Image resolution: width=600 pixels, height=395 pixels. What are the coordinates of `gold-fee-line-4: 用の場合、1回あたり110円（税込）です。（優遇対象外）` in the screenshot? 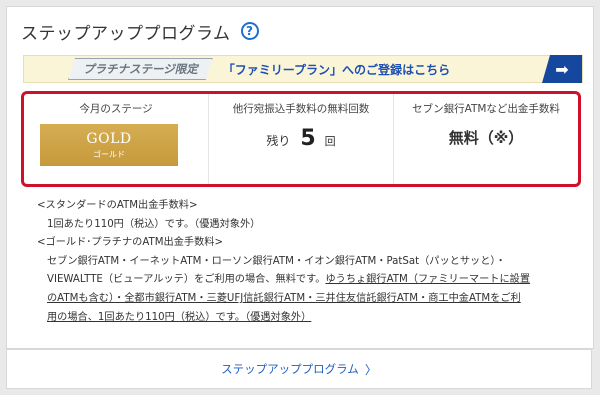 It's located at (179, 317).